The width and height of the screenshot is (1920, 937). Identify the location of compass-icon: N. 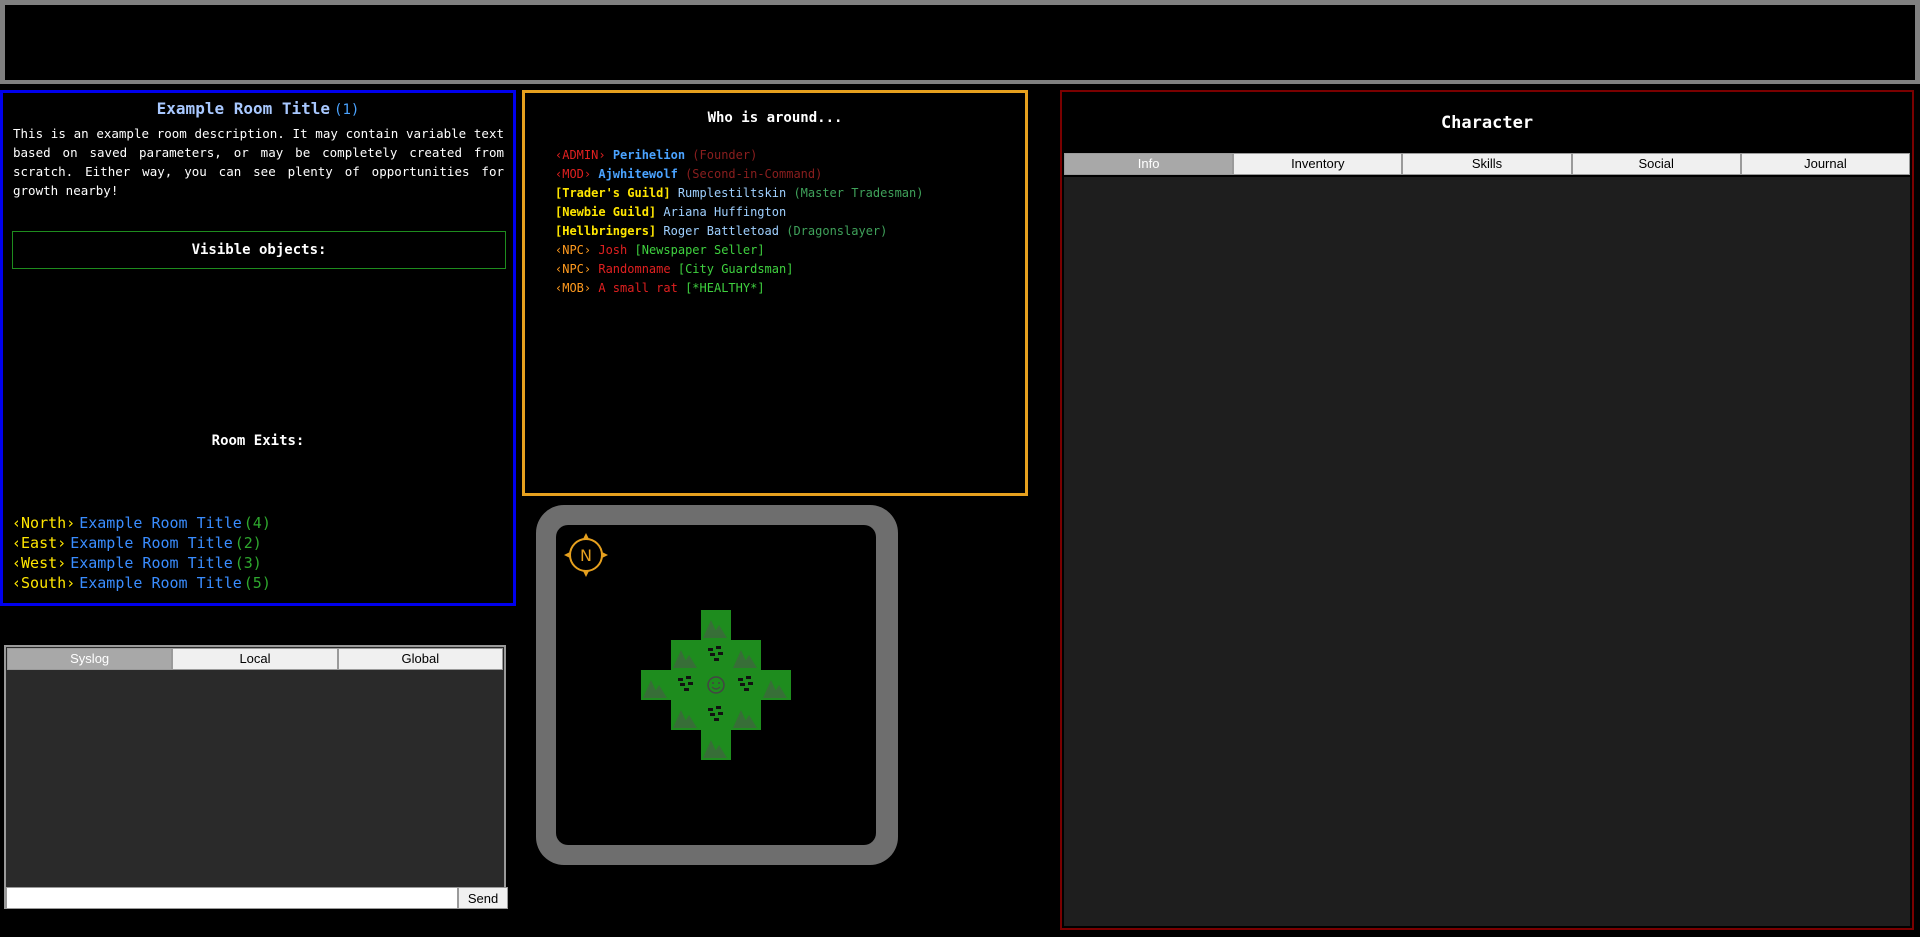
(586, 555).